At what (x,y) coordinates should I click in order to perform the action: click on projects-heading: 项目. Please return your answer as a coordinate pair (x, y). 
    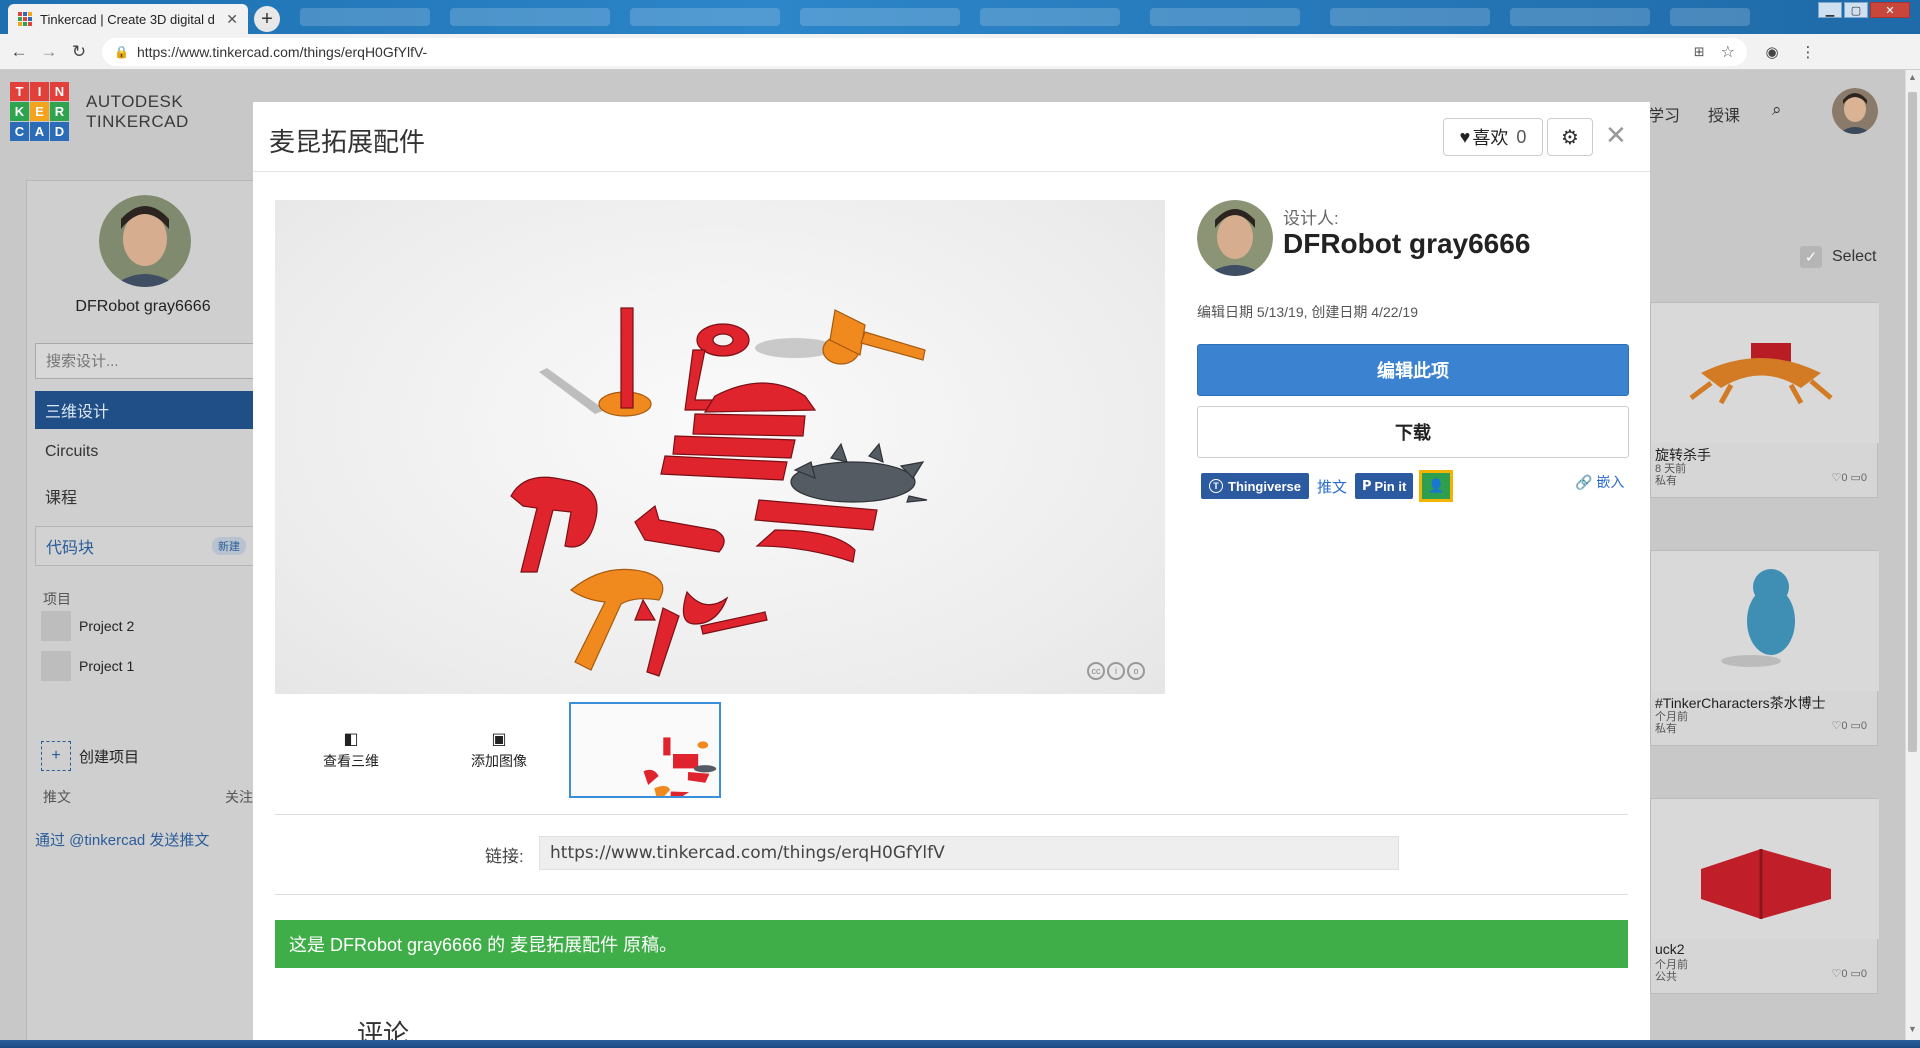
    Looking at the image, I should click on (57, 599).